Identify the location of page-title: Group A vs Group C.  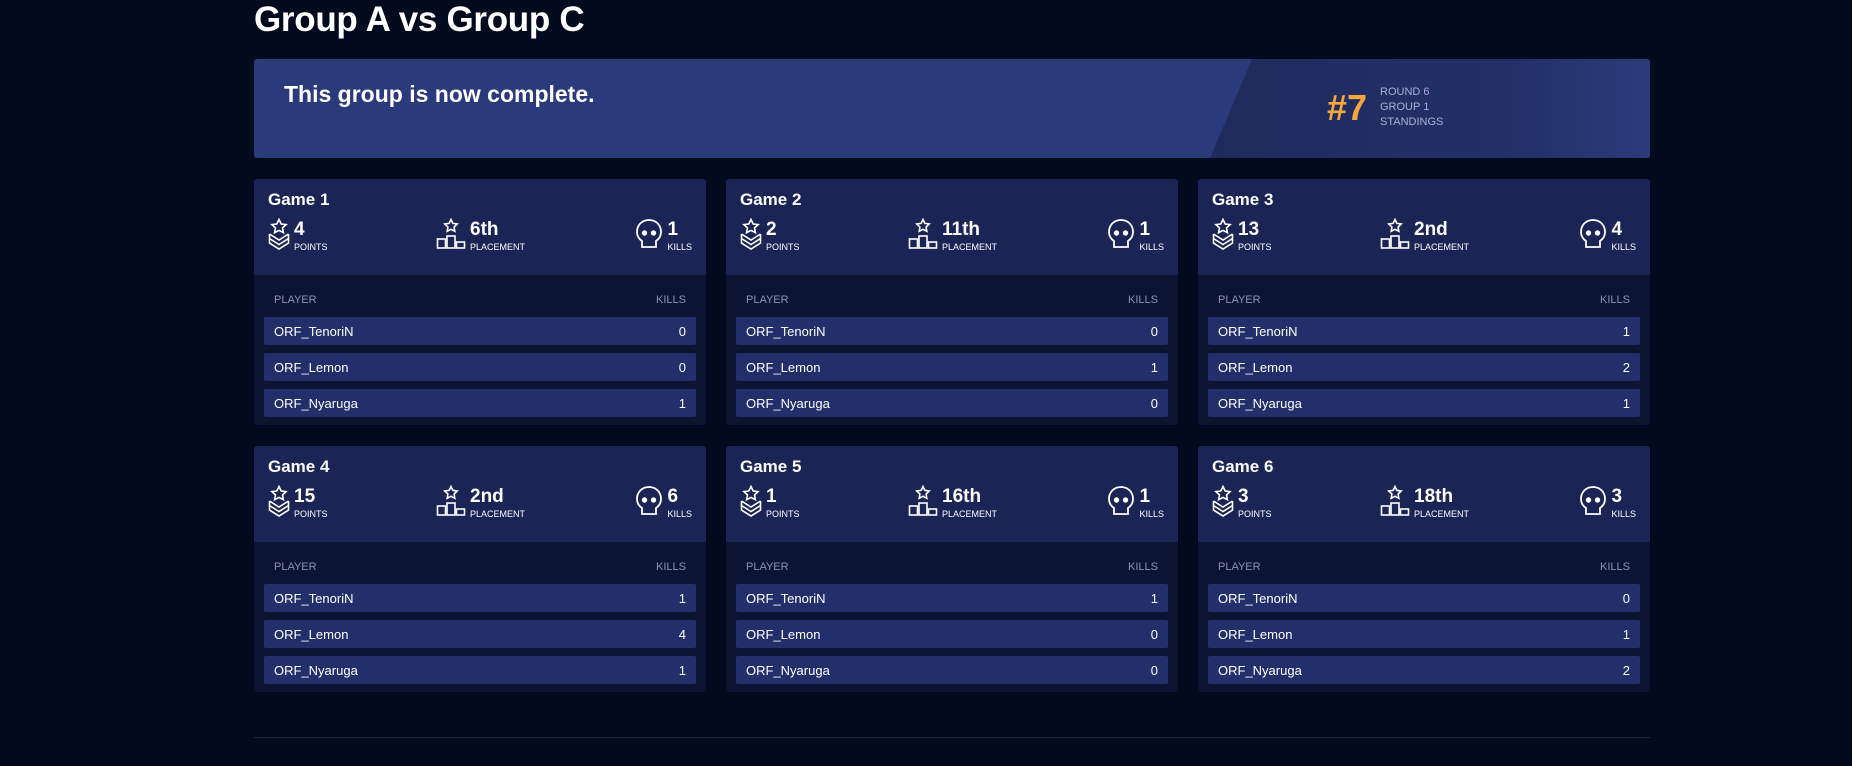
(419, 19).